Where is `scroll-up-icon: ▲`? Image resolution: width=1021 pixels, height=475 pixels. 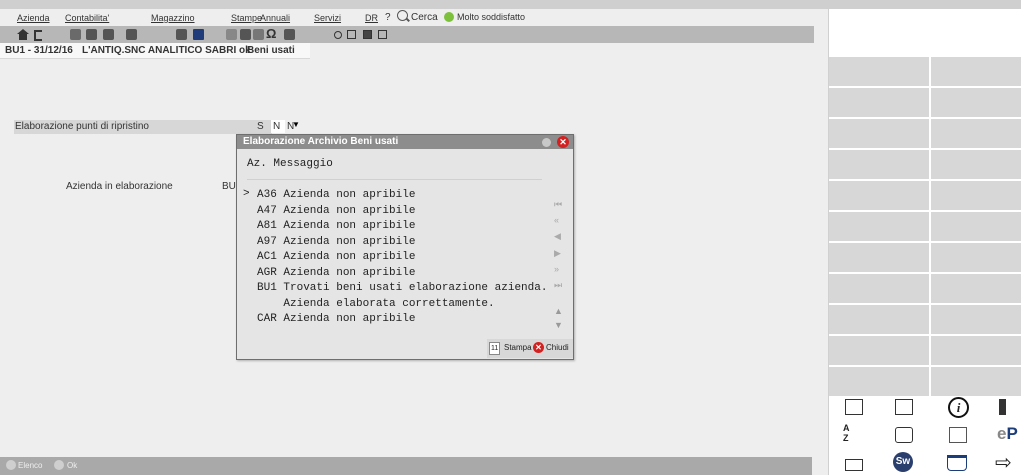
scroll-up-icon: ▲ is located at coordinates (558, 311).